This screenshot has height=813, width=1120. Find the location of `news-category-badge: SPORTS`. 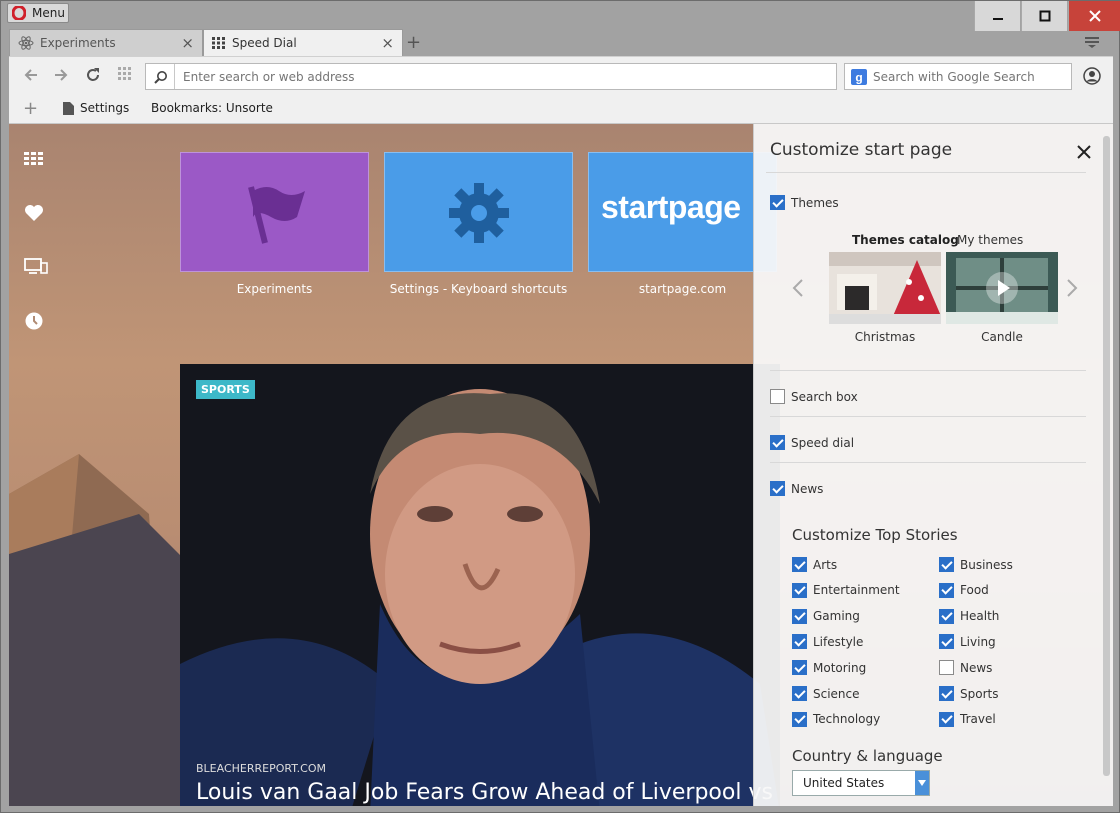

news-category-badge: SPORTS is located at coordinates (225, 389).